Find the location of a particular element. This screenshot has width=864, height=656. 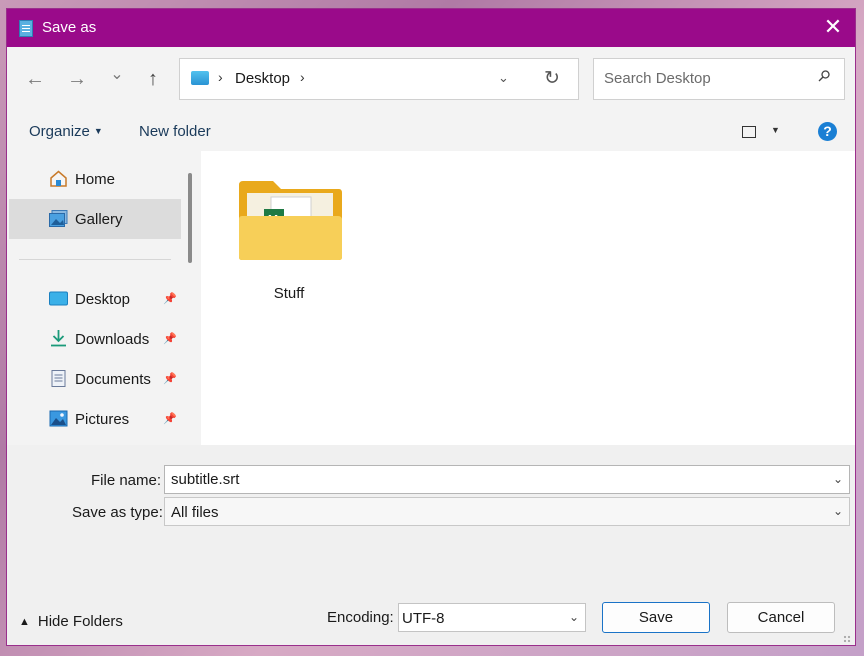

scrollbar-thumb is located at coordinates (190, 218).